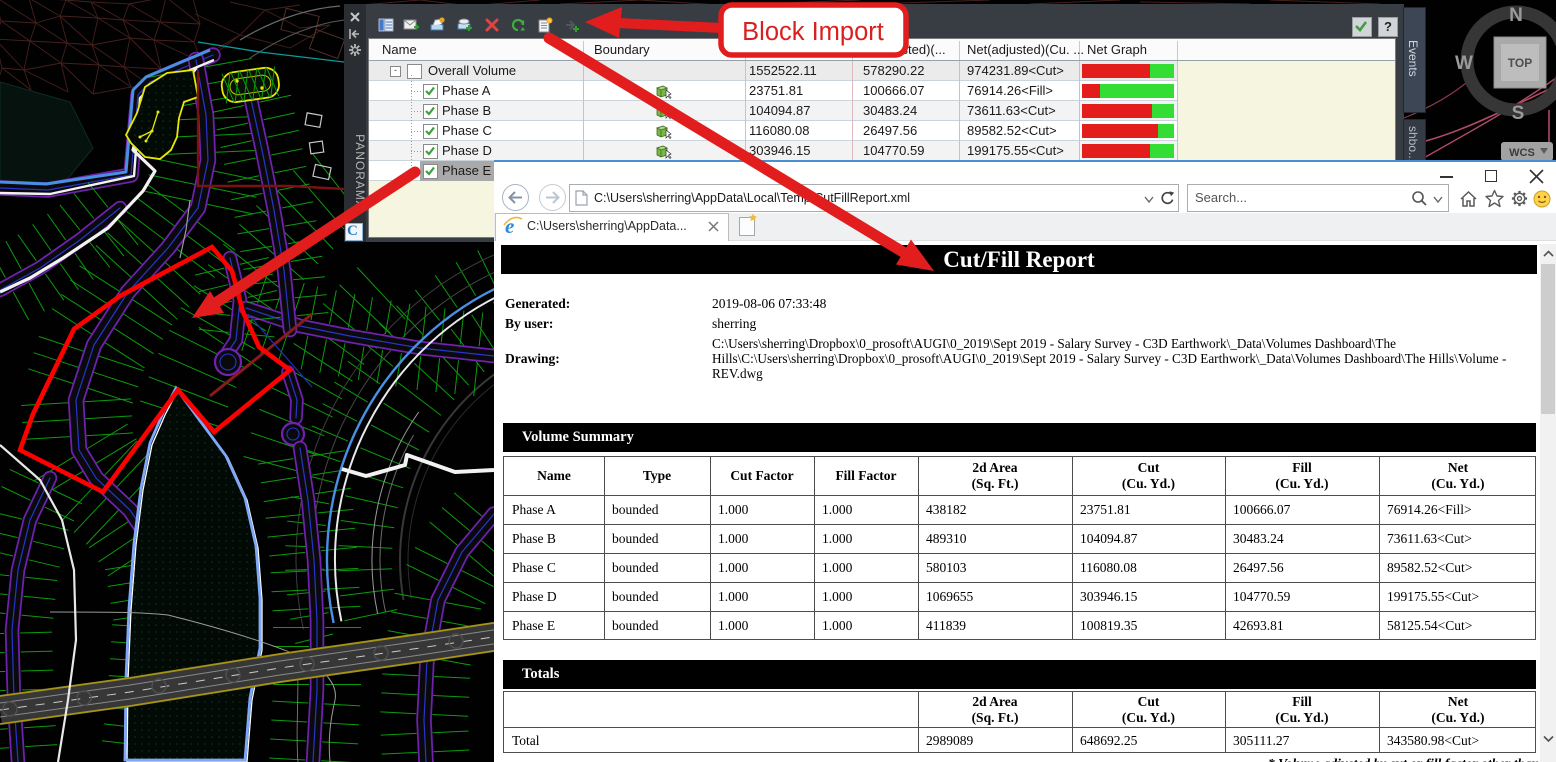  Describe the element at coordinates (1518, 113) in the screenshot. I see `svg-text: S` at that location.